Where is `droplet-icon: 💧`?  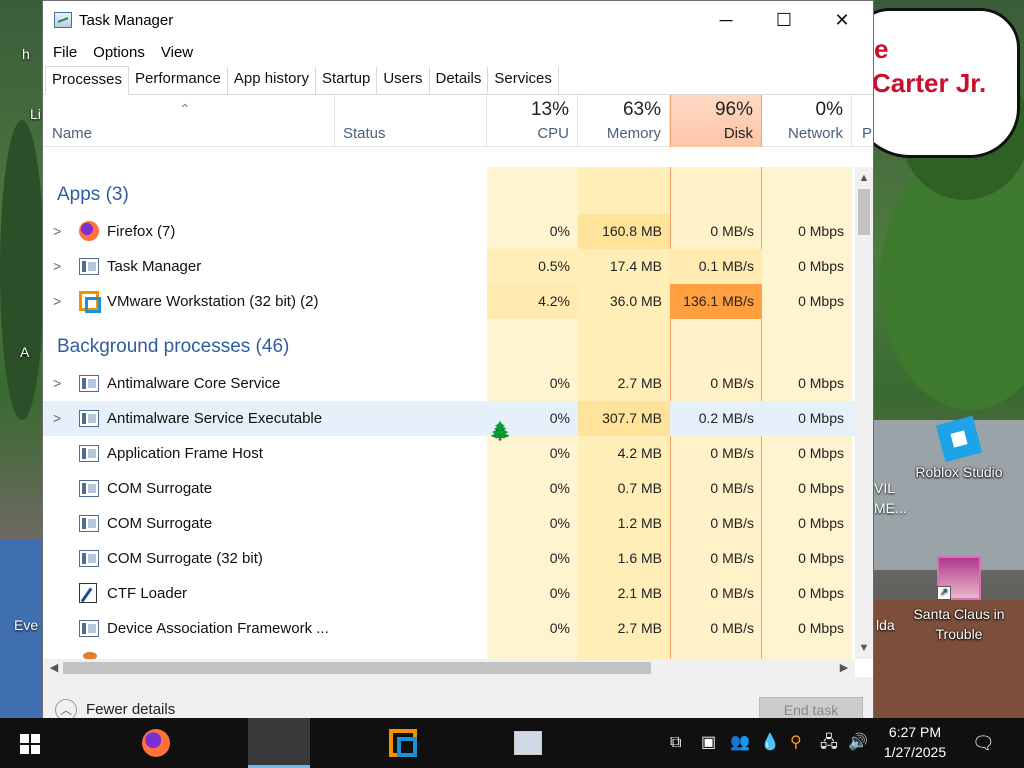 droplet-icon: 💧 is located at coordinates (770, 743).